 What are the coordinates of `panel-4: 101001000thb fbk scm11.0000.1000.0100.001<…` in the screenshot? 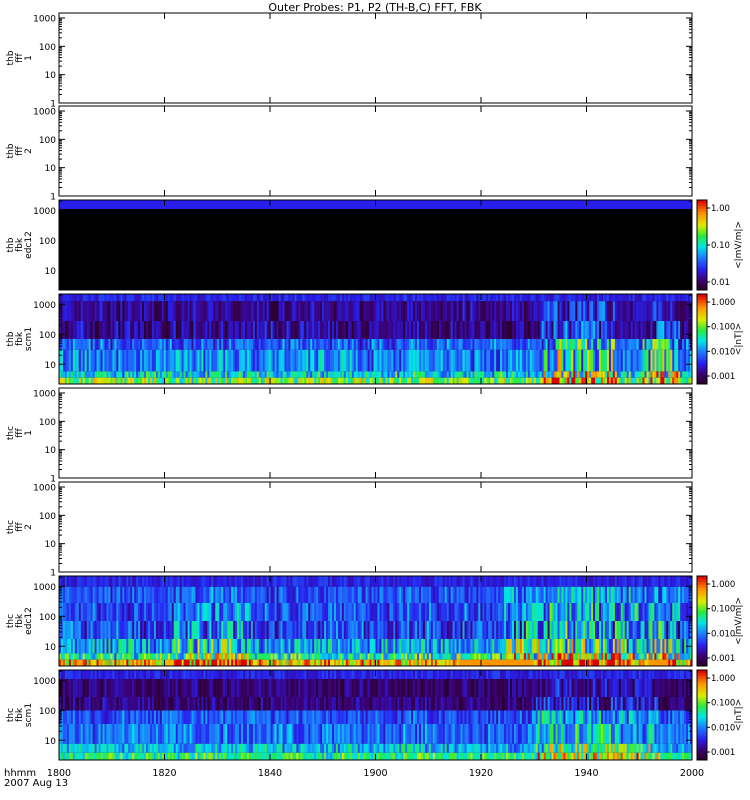 It's located at (375, 339).